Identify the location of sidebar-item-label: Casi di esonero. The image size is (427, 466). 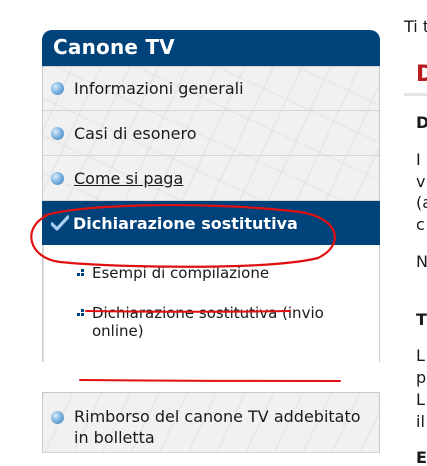
(135, 133).